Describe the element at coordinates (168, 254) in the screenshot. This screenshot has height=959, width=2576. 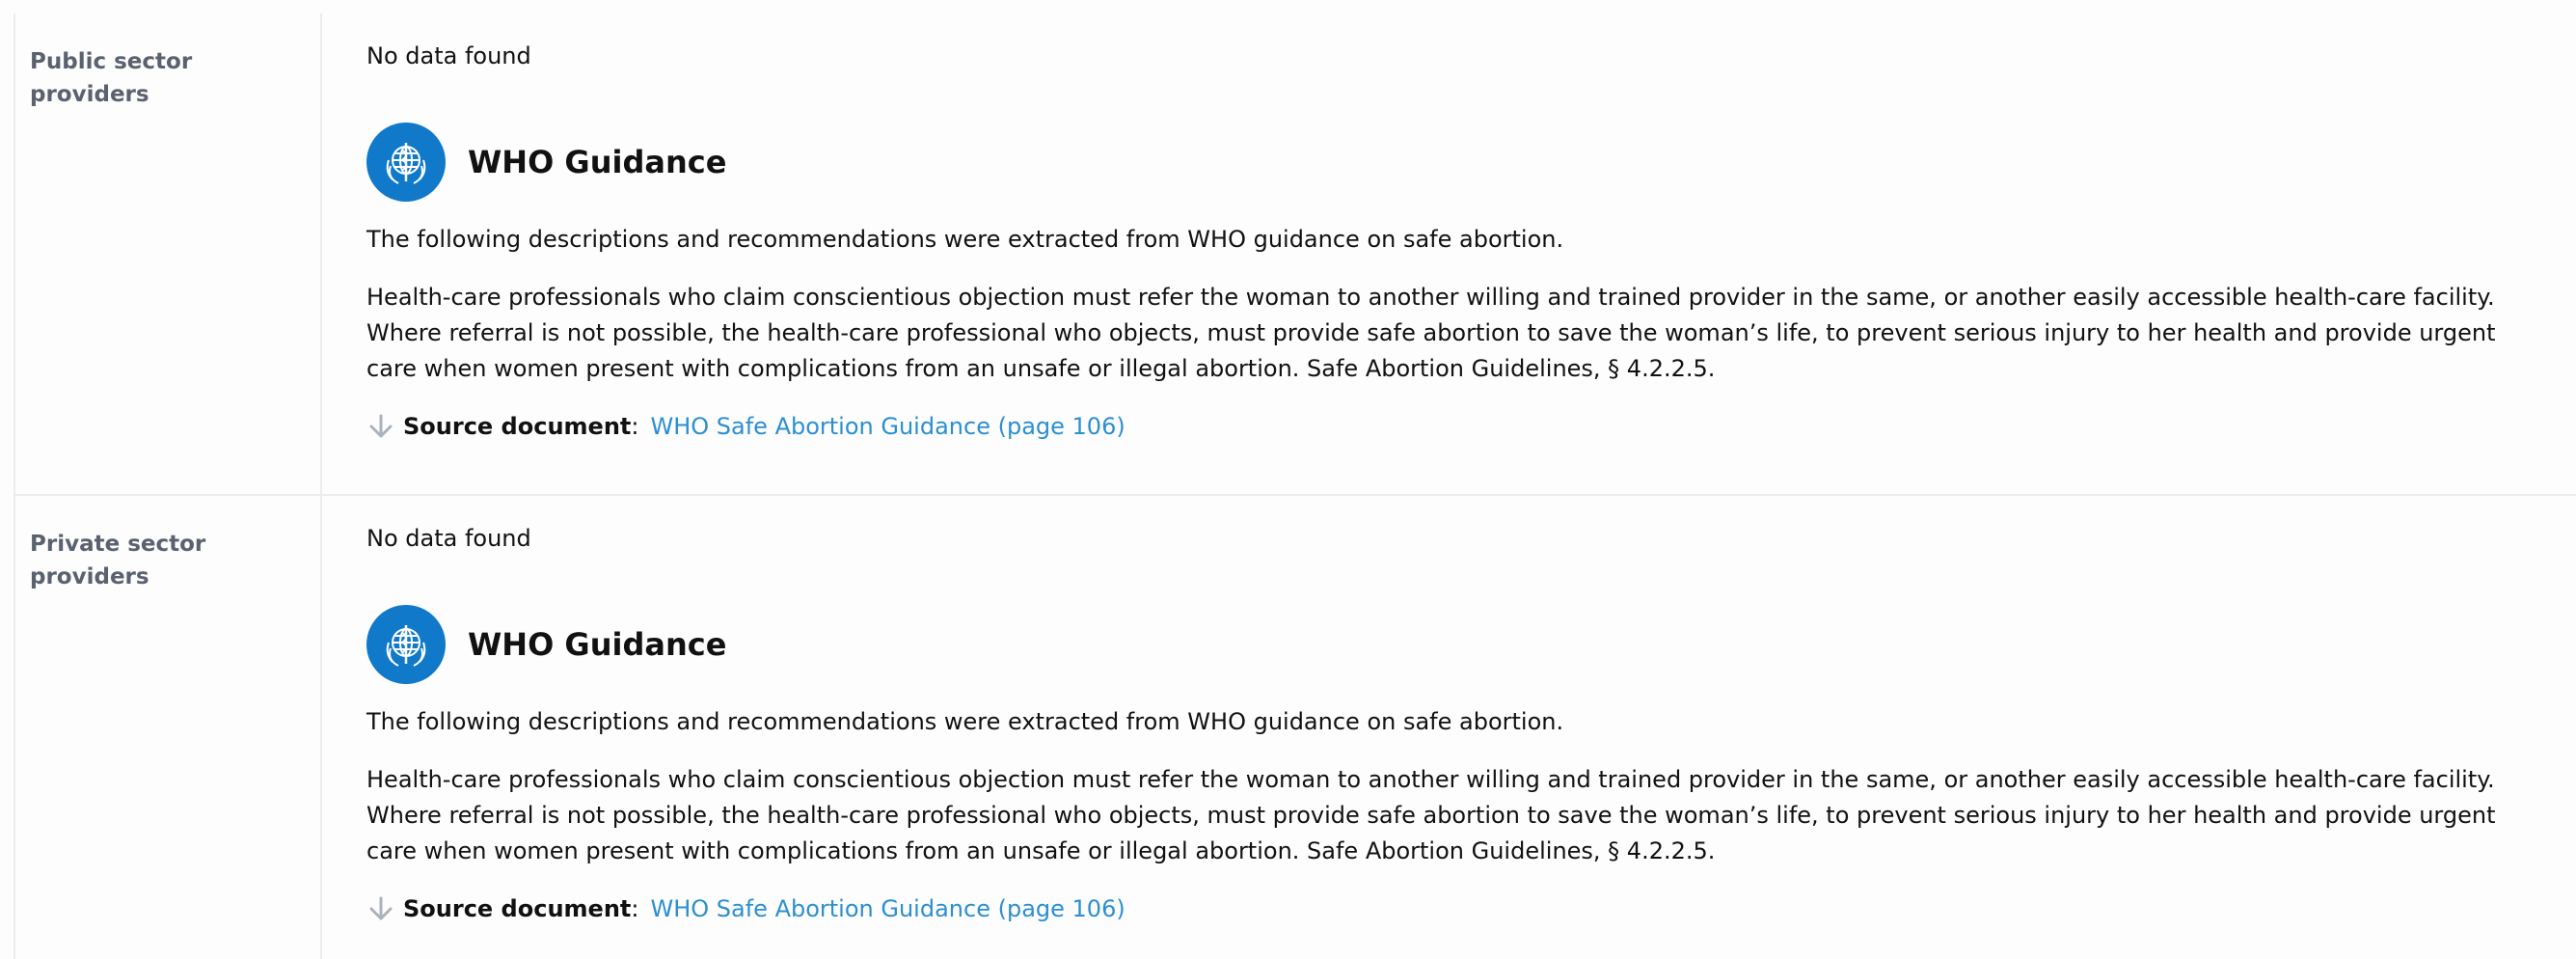
I see `row-label-cell: Public sector providers` at that location.